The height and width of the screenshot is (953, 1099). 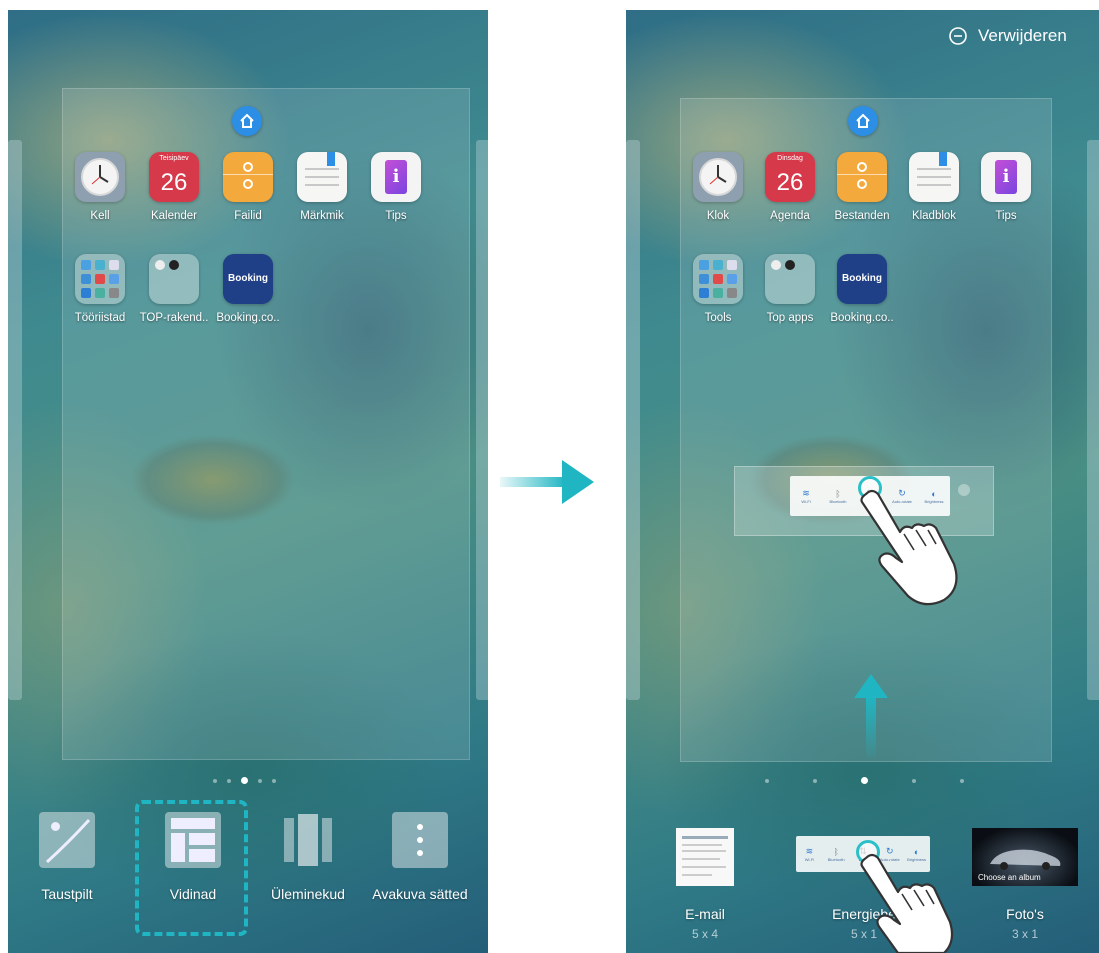 What do you see at coordinates (1024, 934) in the screenshot?
I see `widget-size-photos: 3 x 1` at bounding box center [1024, 934].